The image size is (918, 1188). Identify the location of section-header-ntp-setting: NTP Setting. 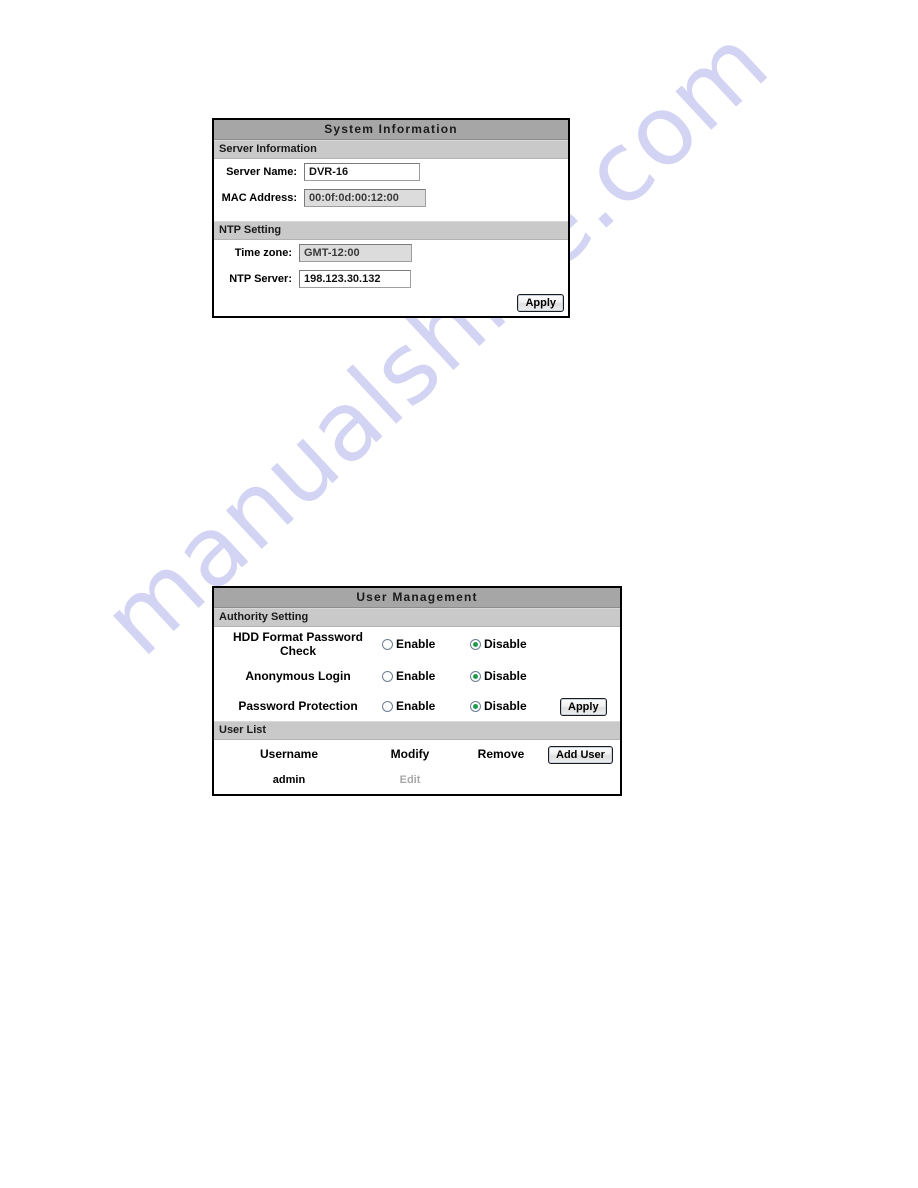
(391, 230).